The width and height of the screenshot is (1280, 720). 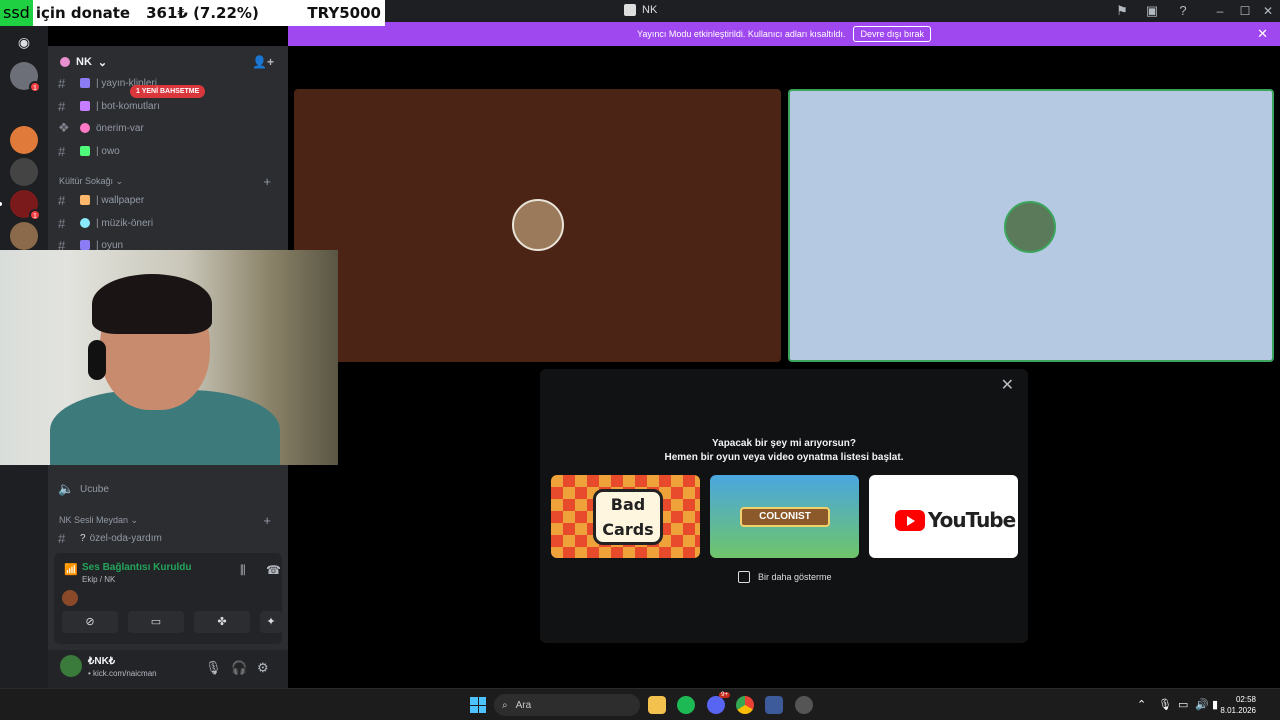 I want to click on colonist-logo: COLONIST, so click(x=785, y=517).